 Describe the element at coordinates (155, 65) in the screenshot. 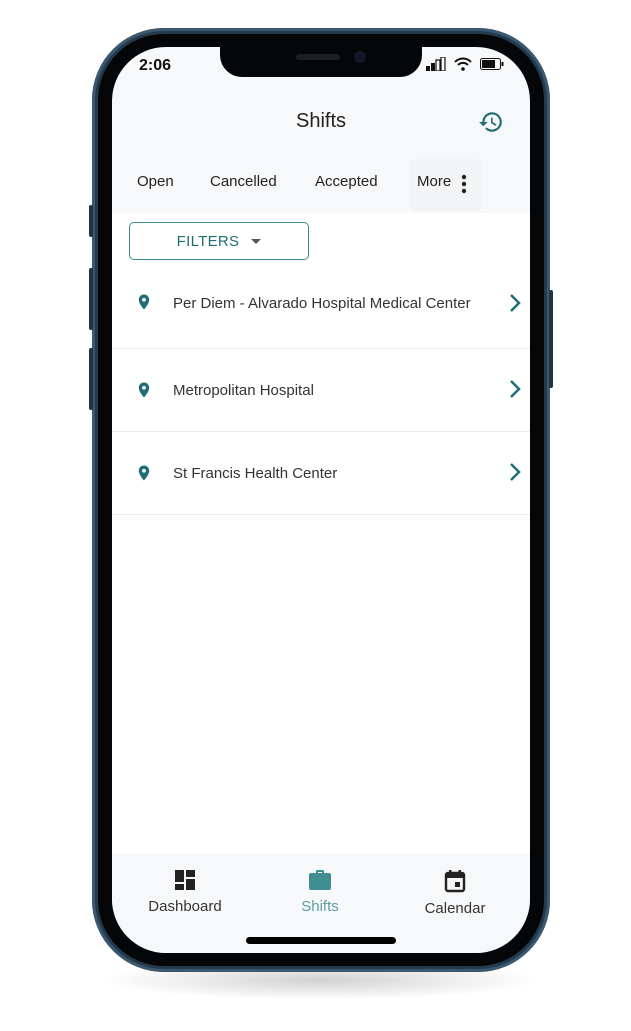

I see `status-time: 2:06` at that location.